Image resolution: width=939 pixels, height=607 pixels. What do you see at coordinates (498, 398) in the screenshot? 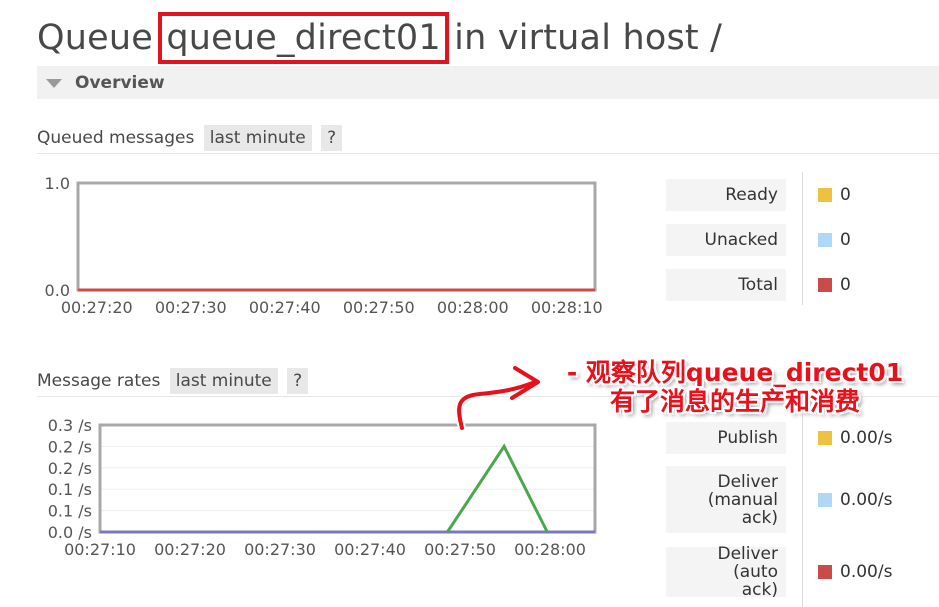
I see `annotation-arrow-icon` at bounding box center [498, 398].